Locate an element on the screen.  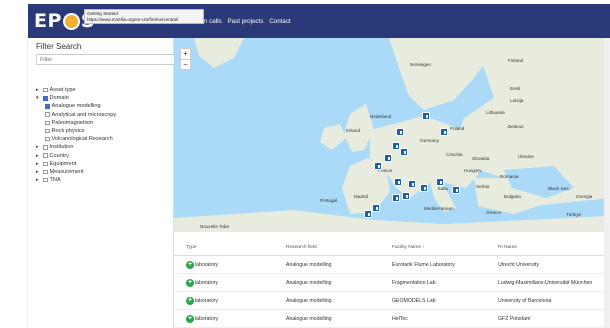
logo-text-left: EP is located at coordinates (48, 21).